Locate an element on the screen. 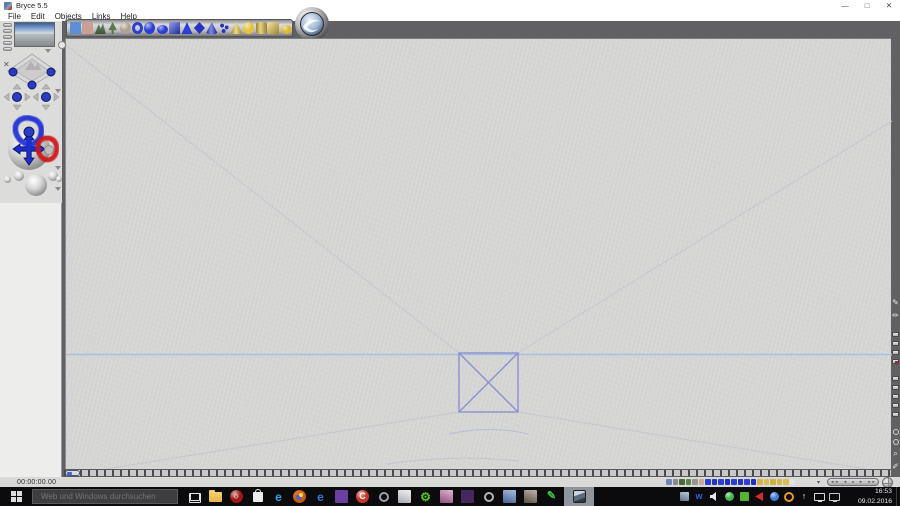  torus-primitive-icon is located at coordinates (137, 28).